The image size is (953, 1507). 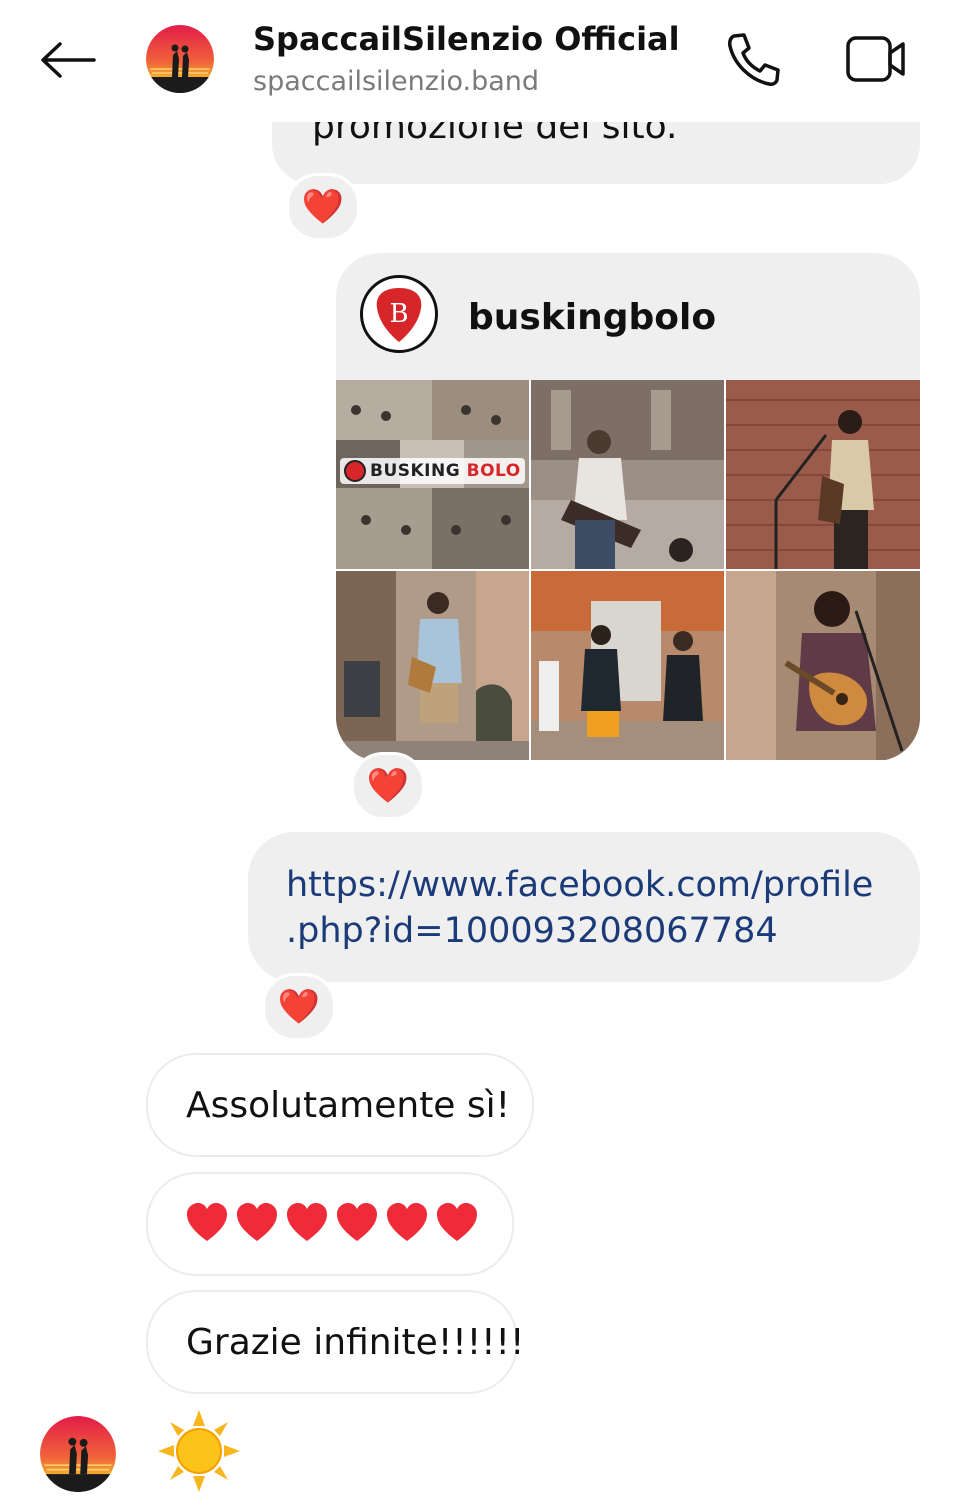 I want to click on chat-username: spaccailsilenzio.band, so click(x=396, y=81).